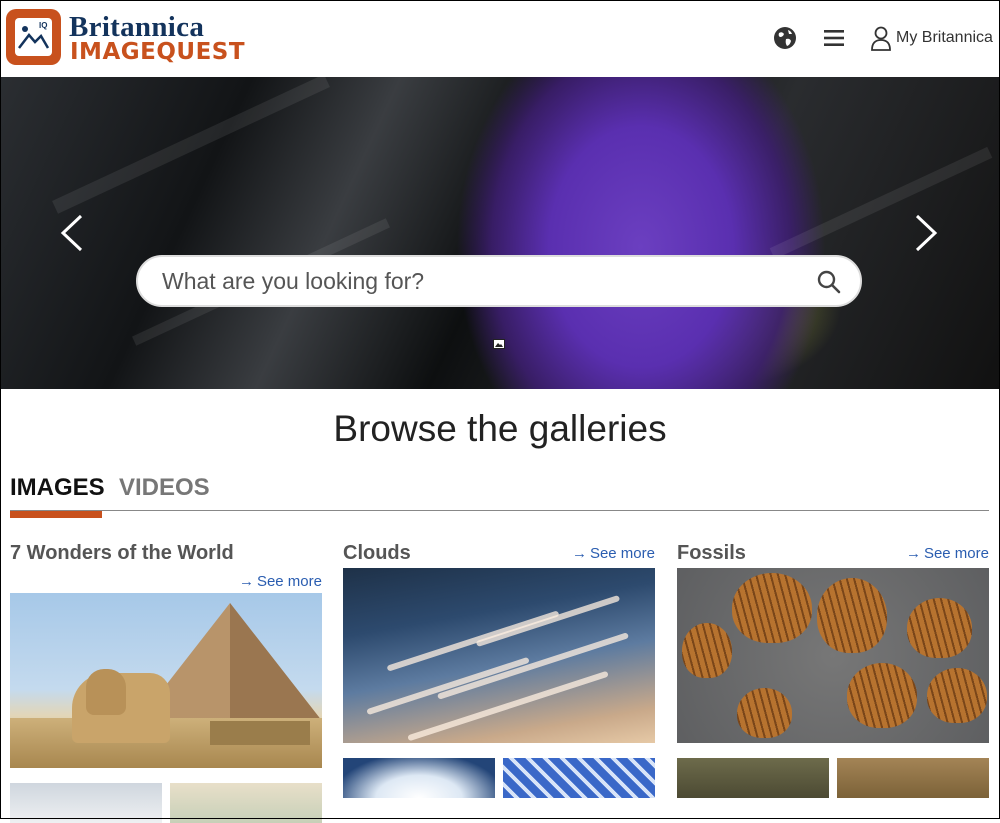  I want to click on ruins-shape, so click(260, 733).